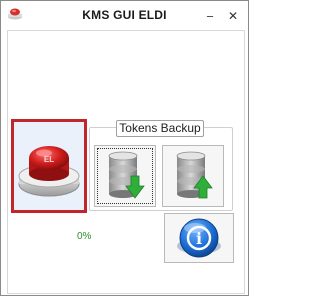  I want to click on focus-rect, so click(125, 176).